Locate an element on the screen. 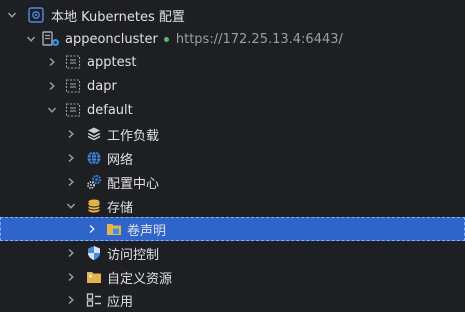 The image size is (465, 312). folder-icon is located at coordinates (94, 277).